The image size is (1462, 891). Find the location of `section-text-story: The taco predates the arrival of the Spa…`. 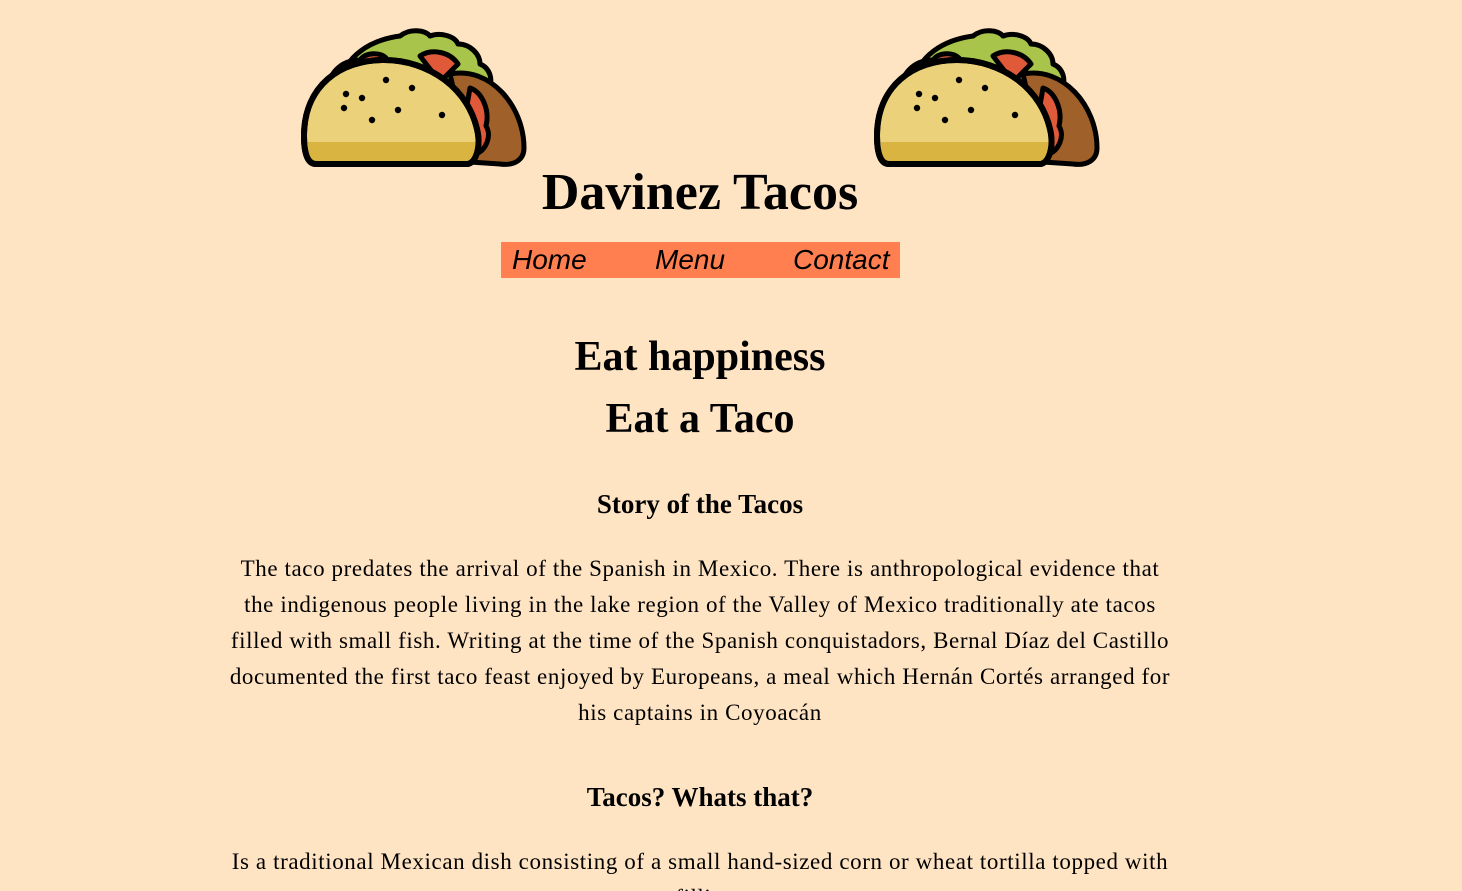

section-text-story: The taco predates the arrival of the Spa… is located at coordinates (700, 640).